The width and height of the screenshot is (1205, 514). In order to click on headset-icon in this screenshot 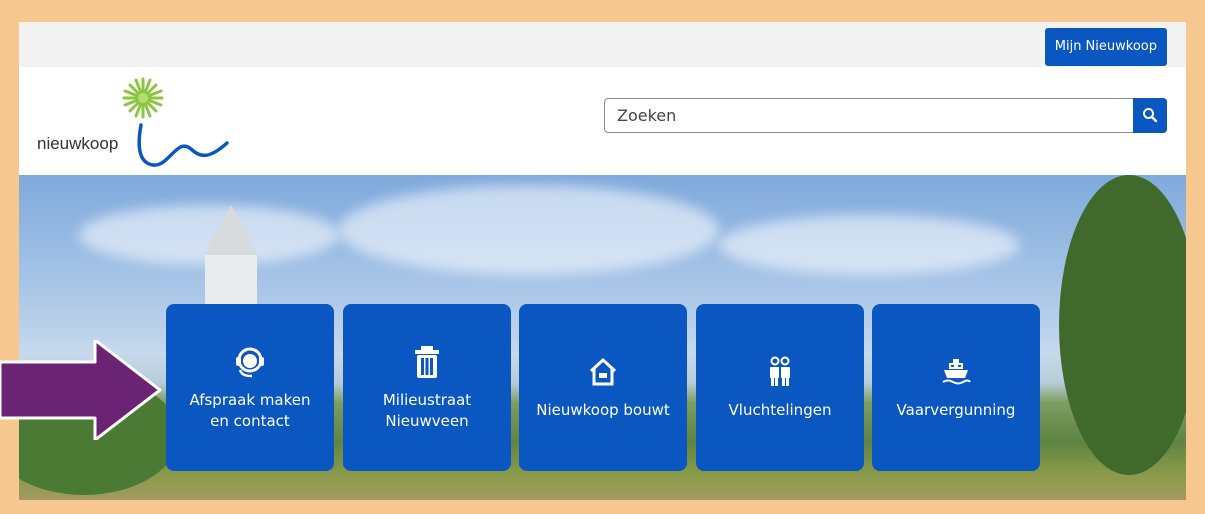, I will do `click(250, 362)`.